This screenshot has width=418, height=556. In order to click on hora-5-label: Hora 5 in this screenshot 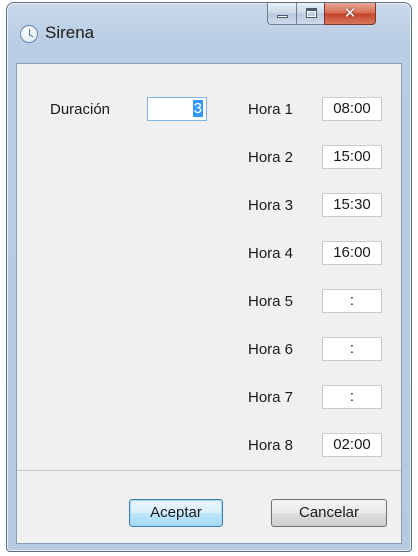, I will do `click(271, 301)`.